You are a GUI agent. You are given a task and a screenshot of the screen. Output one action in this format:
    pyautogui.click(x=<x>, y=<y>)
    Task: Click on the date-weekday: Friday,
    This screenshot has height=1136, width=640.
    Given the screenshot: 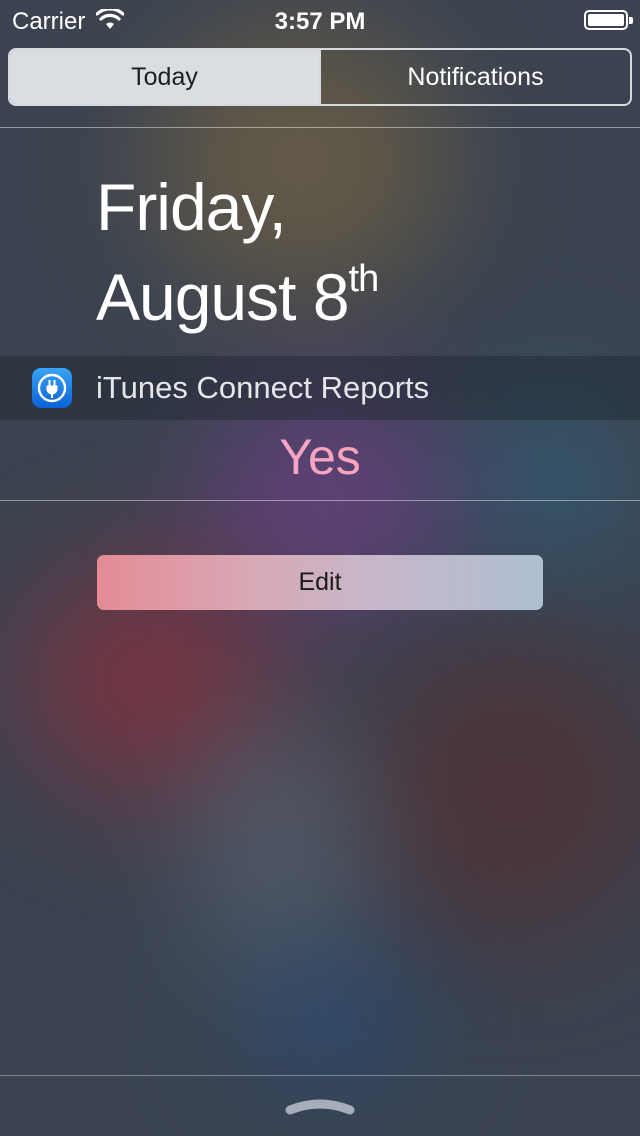 What is the action you would take?
    pyautogui.click(x=191, y=207)
    